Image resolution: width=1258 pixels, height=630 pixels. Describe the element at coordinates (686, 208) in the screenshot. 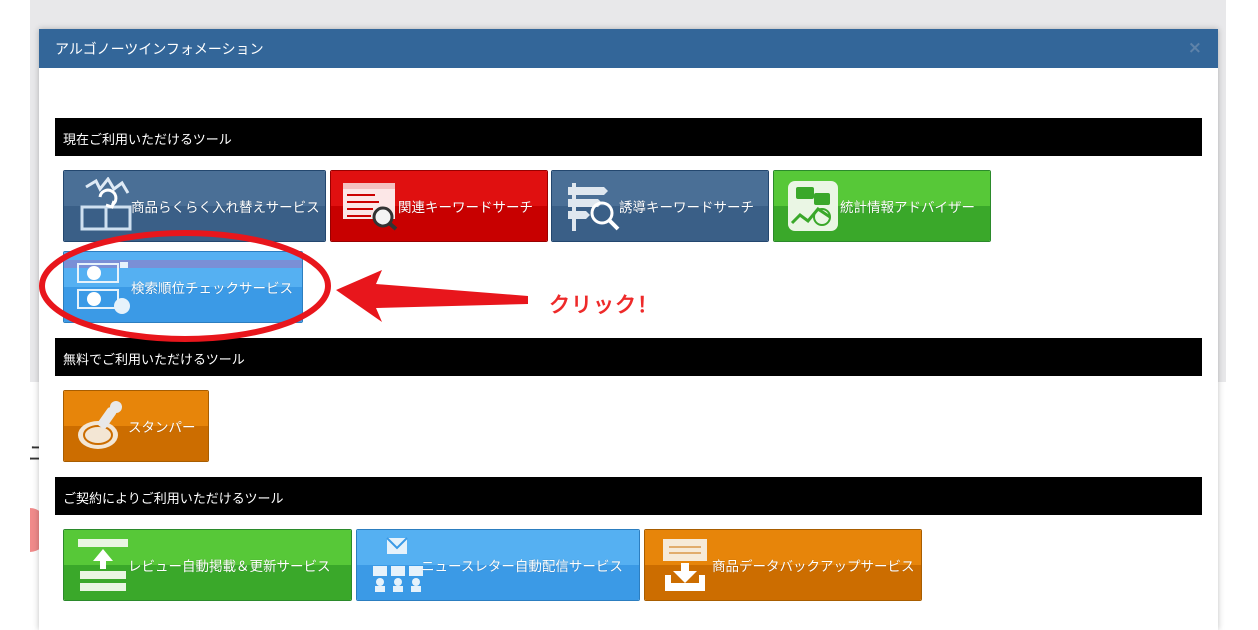

I see `tool-label: 誘導キーワードサーチ` at that location.